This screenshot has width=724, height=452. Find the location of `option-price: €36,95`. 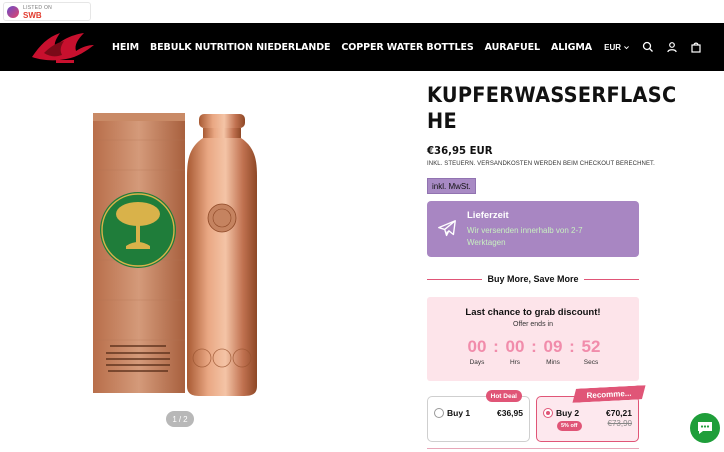

option-price: €36,95 is located at coordinates (510, 413).